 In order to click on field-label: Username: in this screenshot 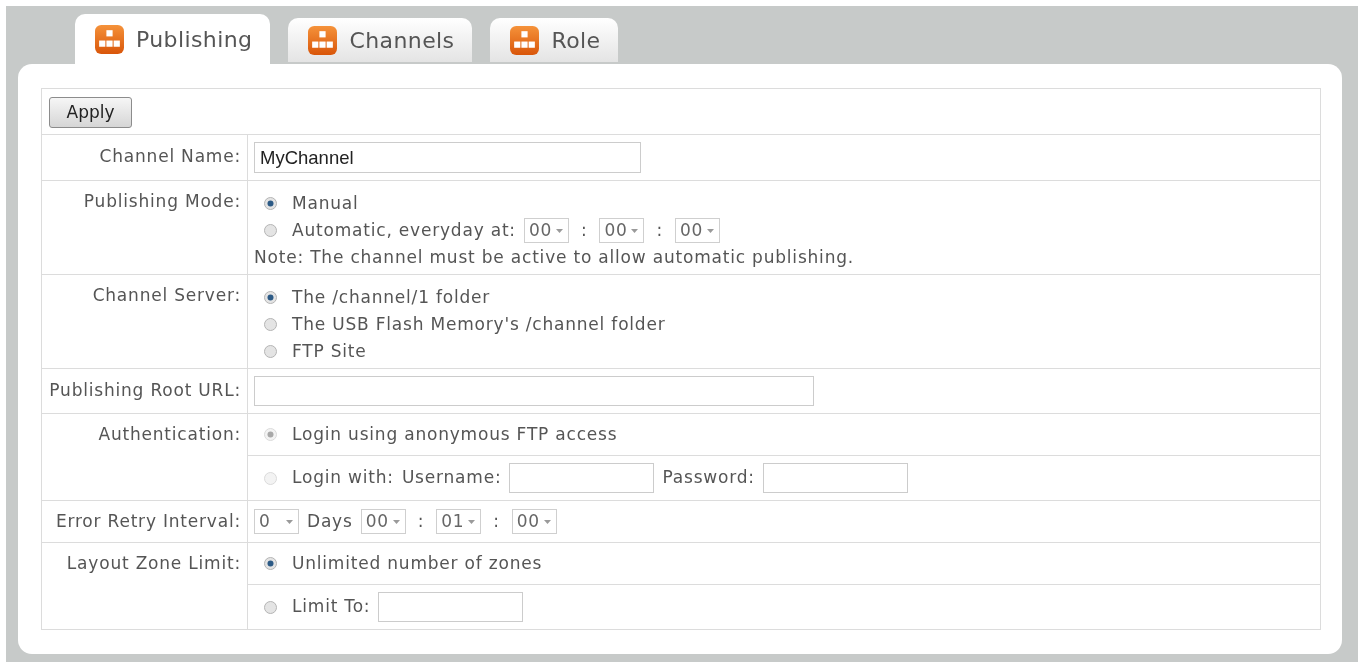, I will do `click(451, 478)`.